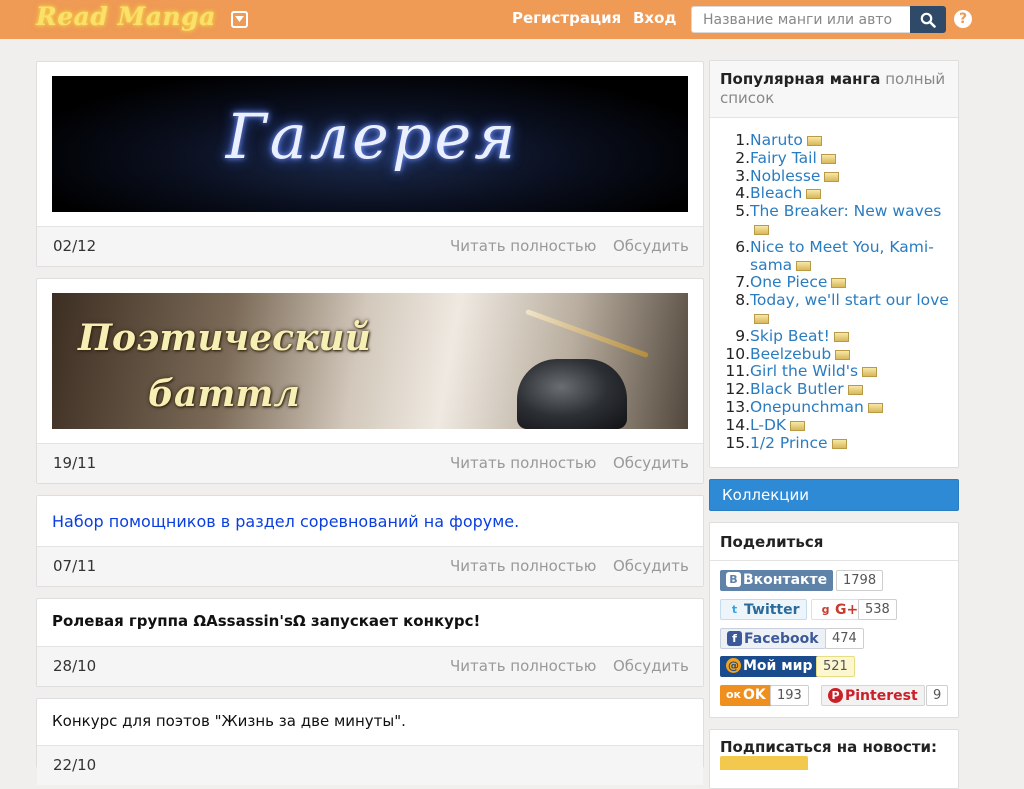  Describe the element at coordinates (838, 193) in the screenshot. I see `list-item: 4. Bleach` at that location.